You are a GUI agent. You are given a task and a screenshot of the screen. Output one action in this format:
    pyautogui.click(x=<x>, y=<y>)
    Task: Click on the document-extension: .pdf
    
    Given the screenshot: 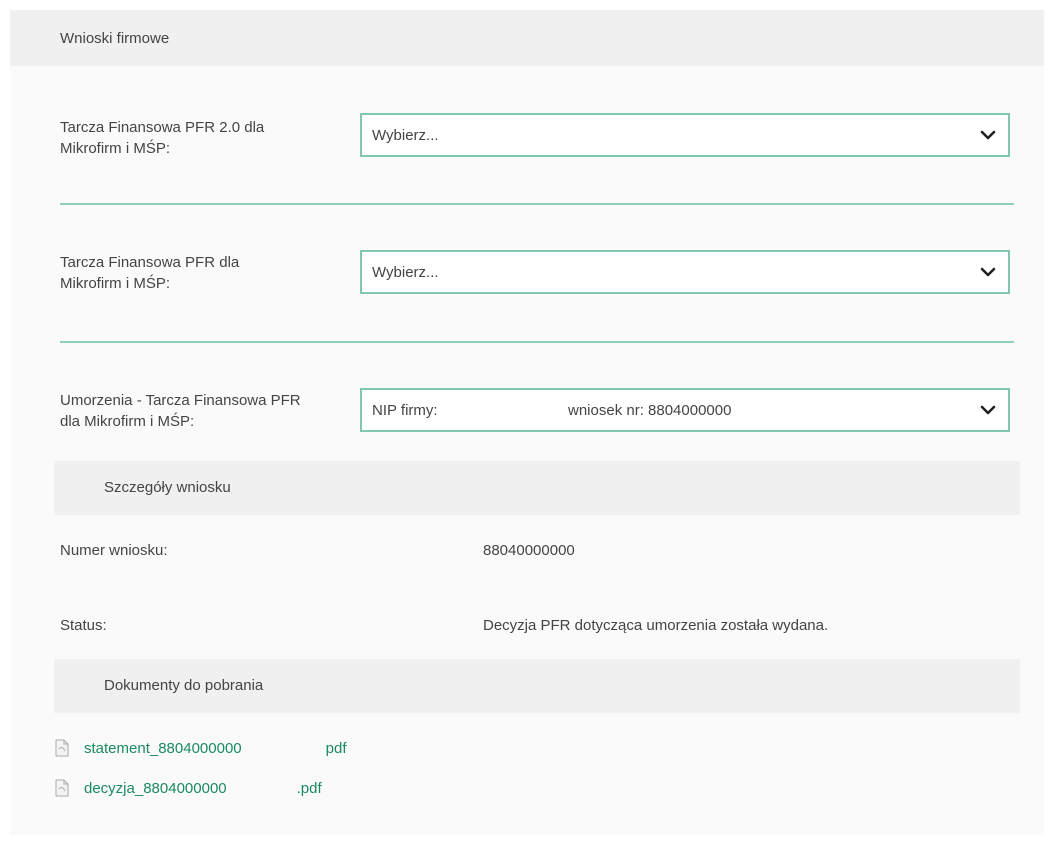 What is the action you would take?
    pyautogui.click(x=309, y=788)
    